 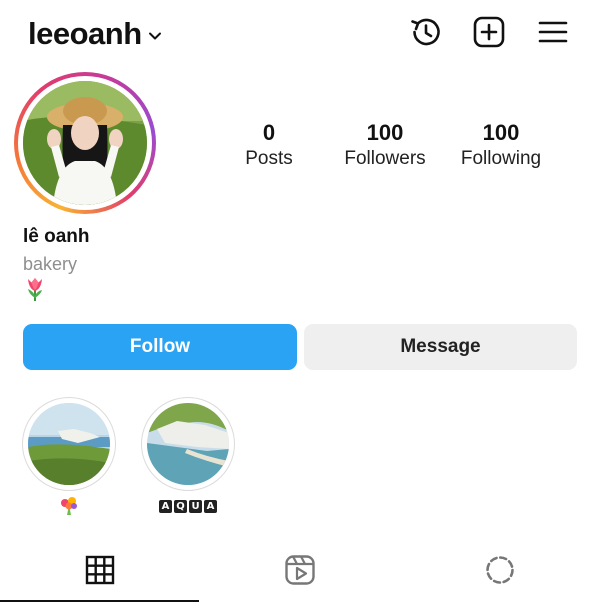 What do you see at coordinates (195, 506) in the screenshot?
I see `letter-tile: U` at bounding box center [195, 506].